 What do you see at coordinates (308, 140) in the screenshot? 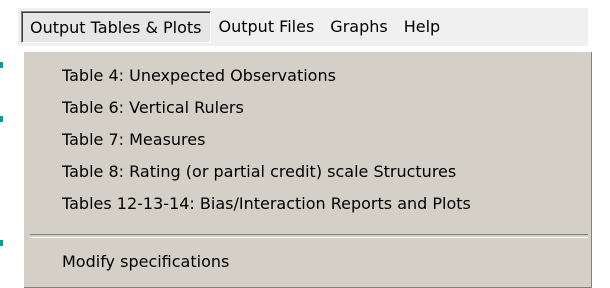
I see `menu-item-table-7: Table 7: Measures` at bounding box center [308, 140].